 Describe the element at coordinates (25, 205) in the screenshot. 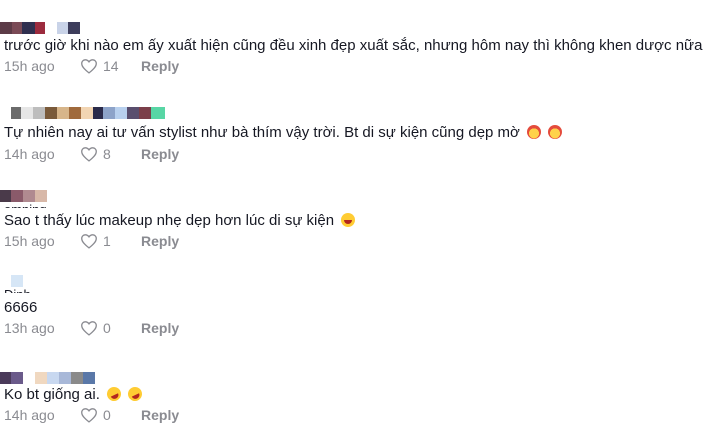

I see `username-partial: omning` at that location.